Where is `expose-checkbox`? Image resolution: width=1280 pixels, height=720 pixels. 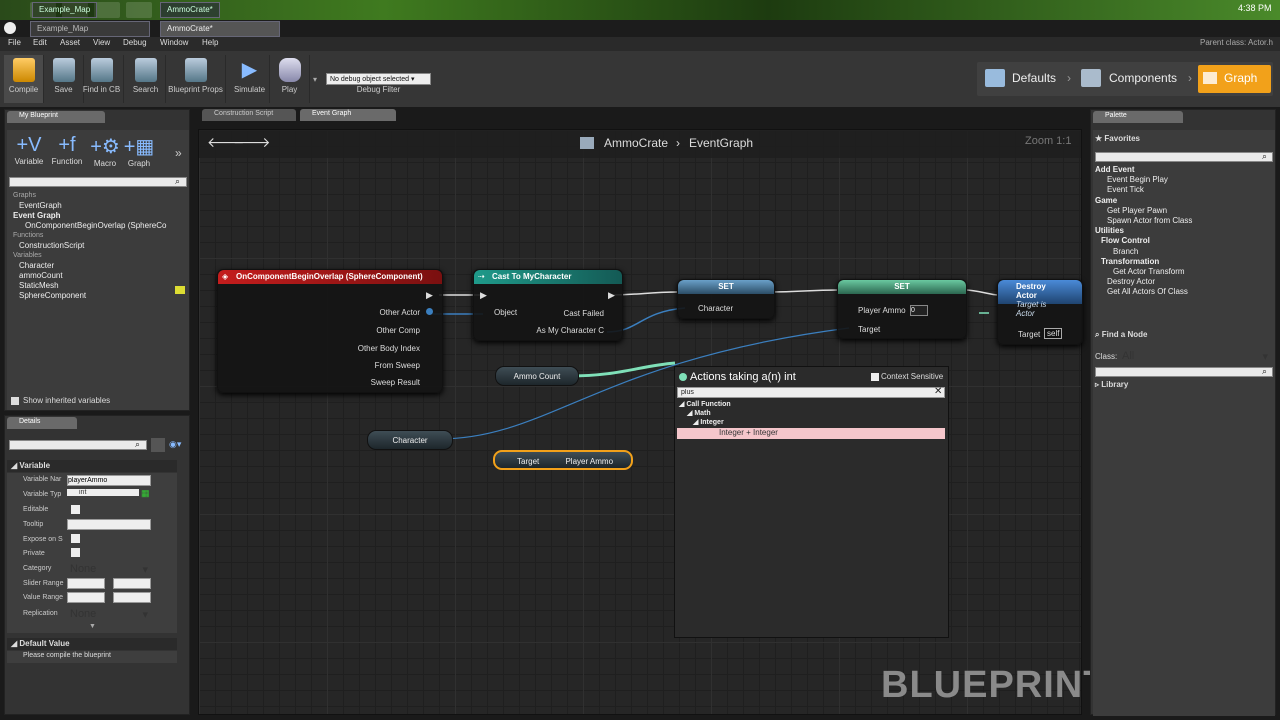
expose-checkbox is located at coordinates (75, 538).